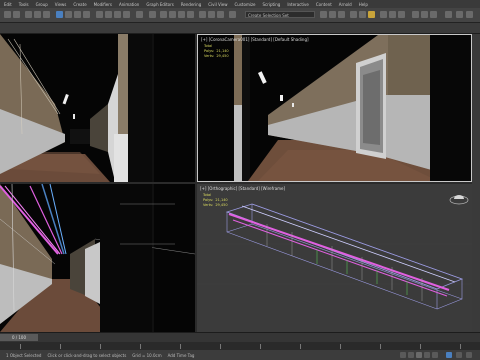 This screenshot has height=360, width=480. What do you see at coordinates (28, 14) in the screenshot?
I see `link-icon` at bounding box center [28, 14].